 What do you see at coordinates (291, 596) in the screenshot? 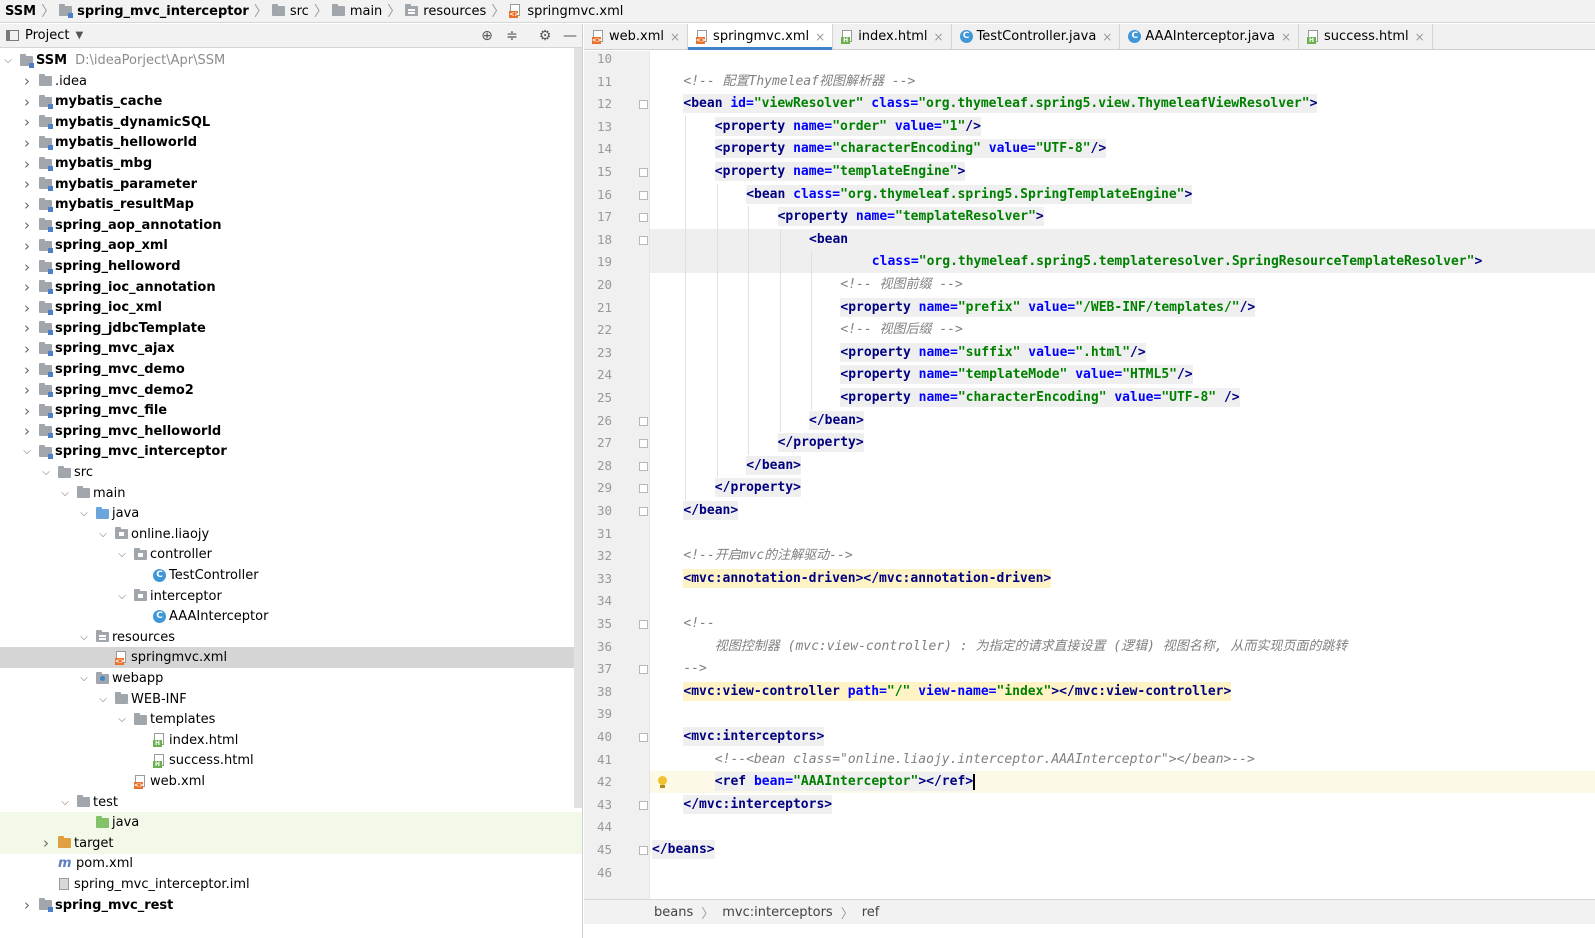
I see `tree-item: ⌵ interceptor` at bounding box center [291, 596].